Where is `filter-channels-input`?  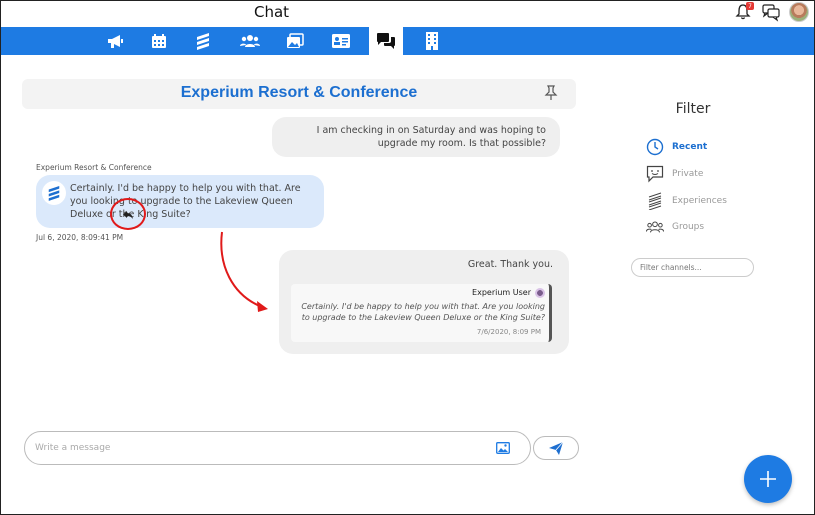 filter-channels-input is located at coordinates (692, 267).